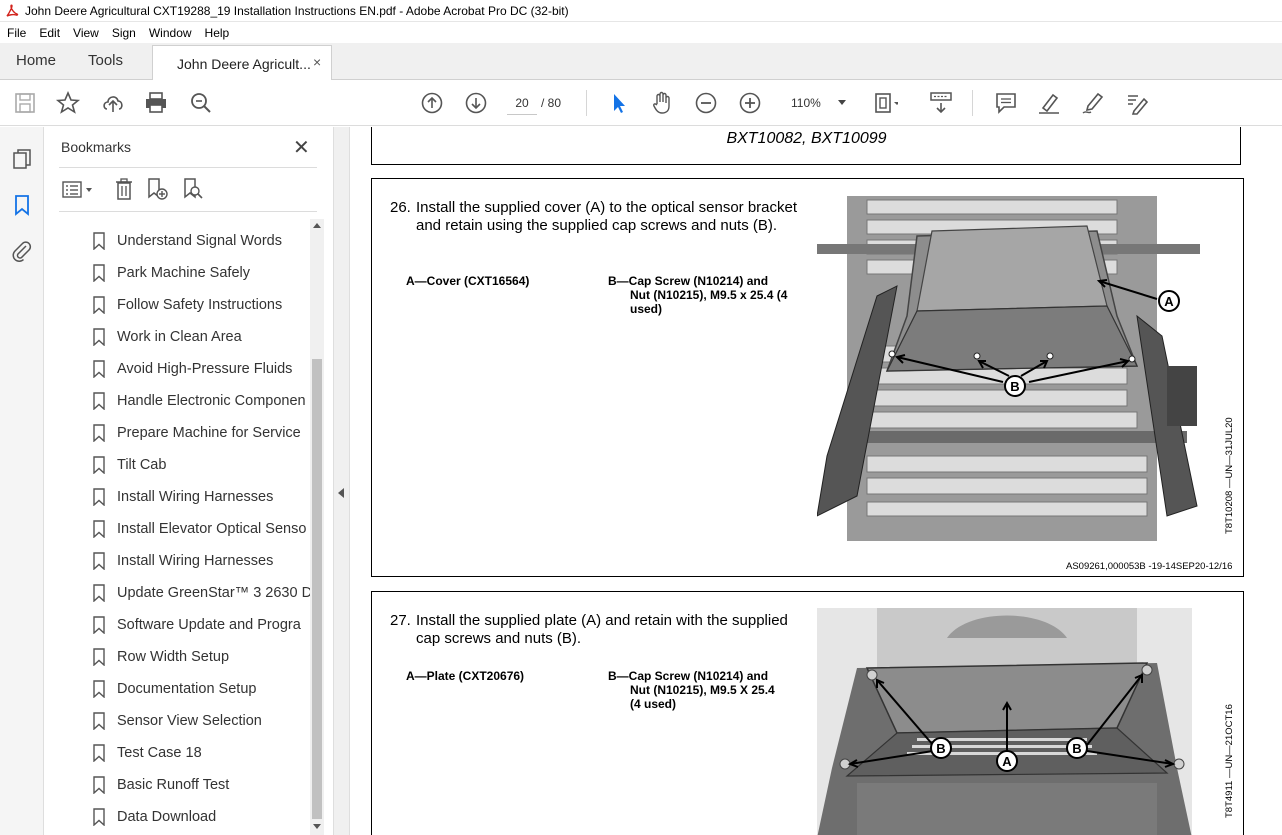 This screenshot has width=1282, height=835. Describe the element at coordinates (1093, 103) in the screenshot. I see `sign-icon` at that location.